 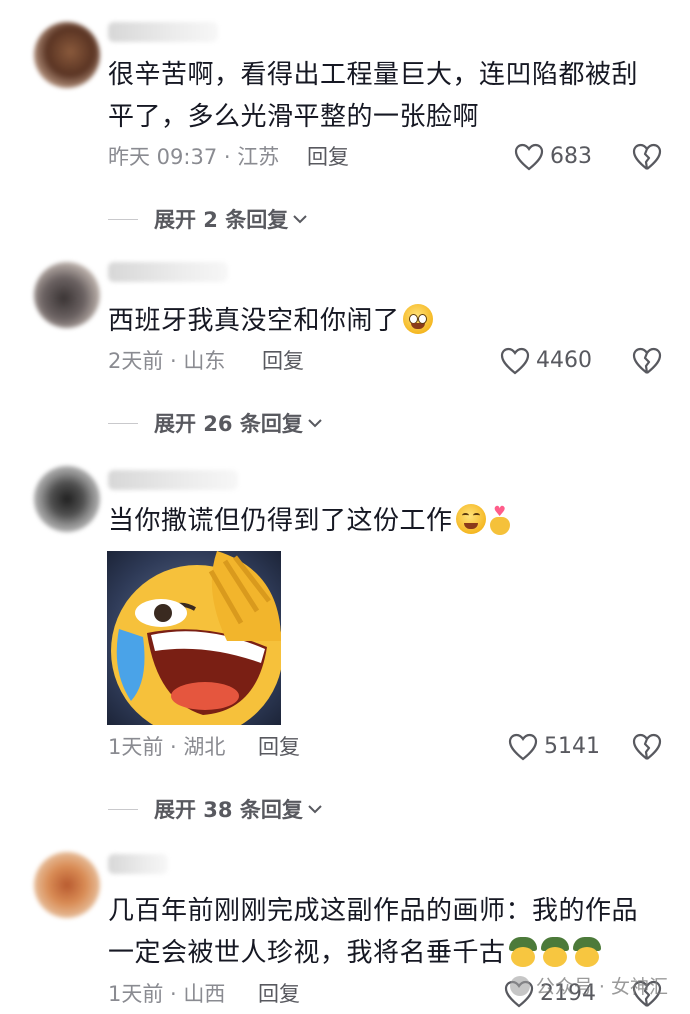 What do you see at coordinates (501, 520) in the screenshot?
I see `finger-heart-emoji-icon: ♥` at bounding box center [501, 520].